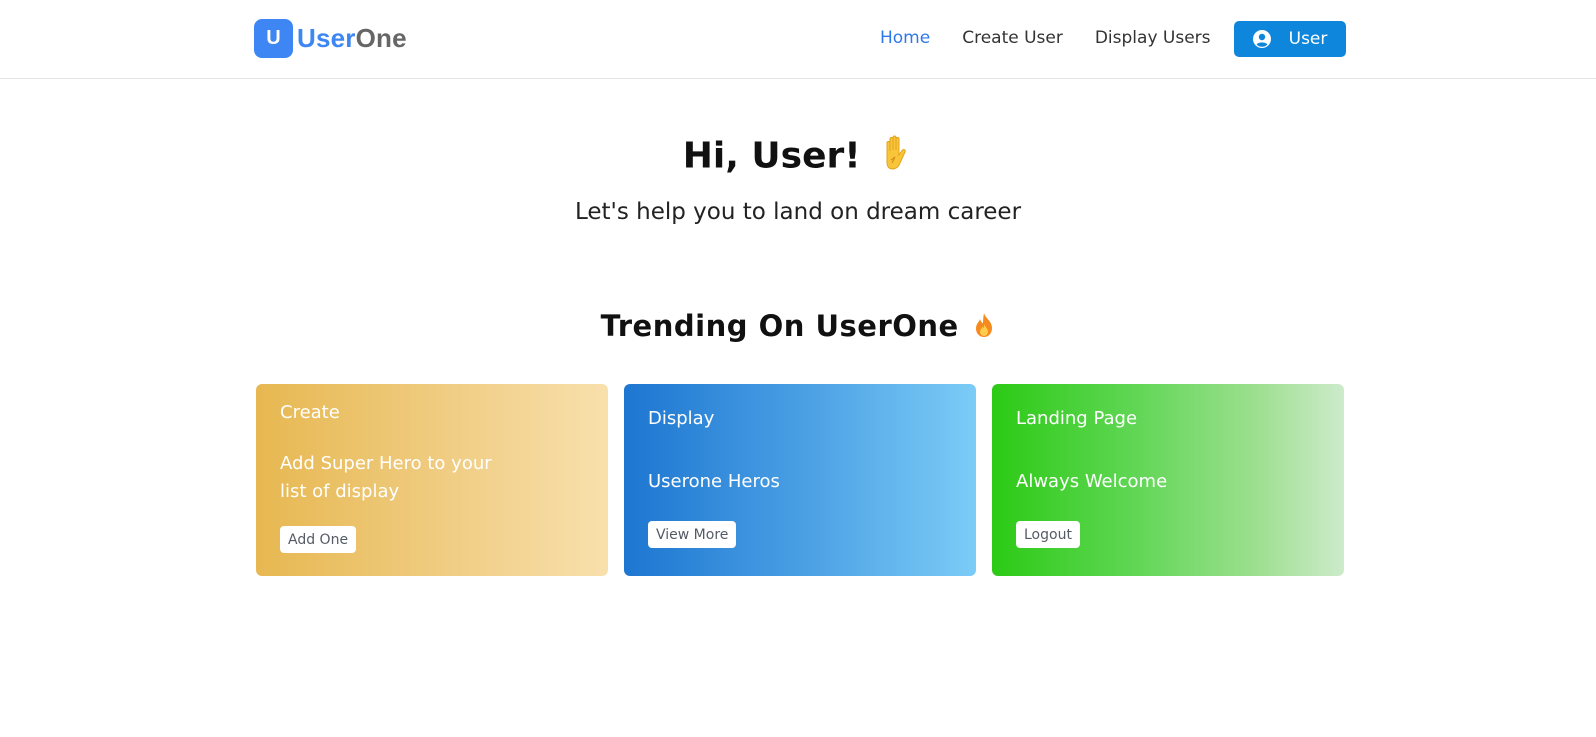 This screenshot has height=737, width=1596. I want to click on nav-links: Home Create User Display Users, so click(1061, 38).